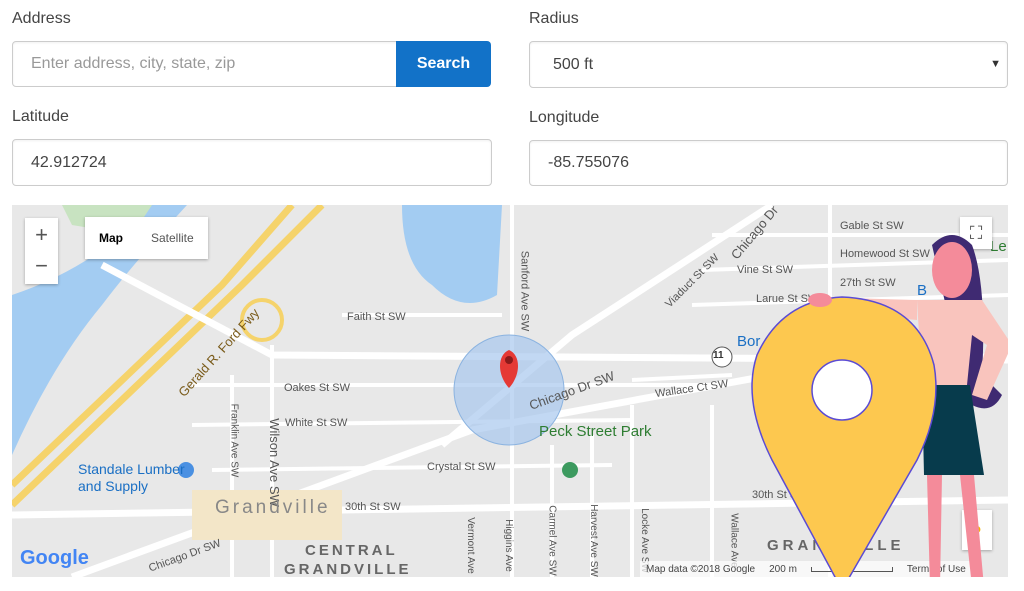 Image resolution: width=1024 pixels, height=591 pixels. I want to click on street-label: Wilson Ave SW, so click(274, 462).